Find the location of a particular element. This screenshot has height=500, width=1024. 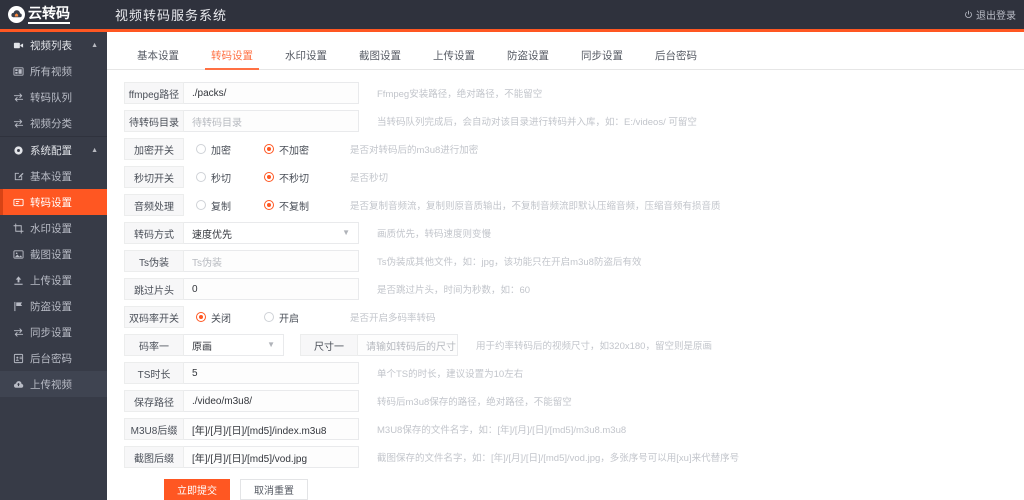

app-header: 云转码 视频转码服务系统 退出登录 is located at coordinates (512, 16).